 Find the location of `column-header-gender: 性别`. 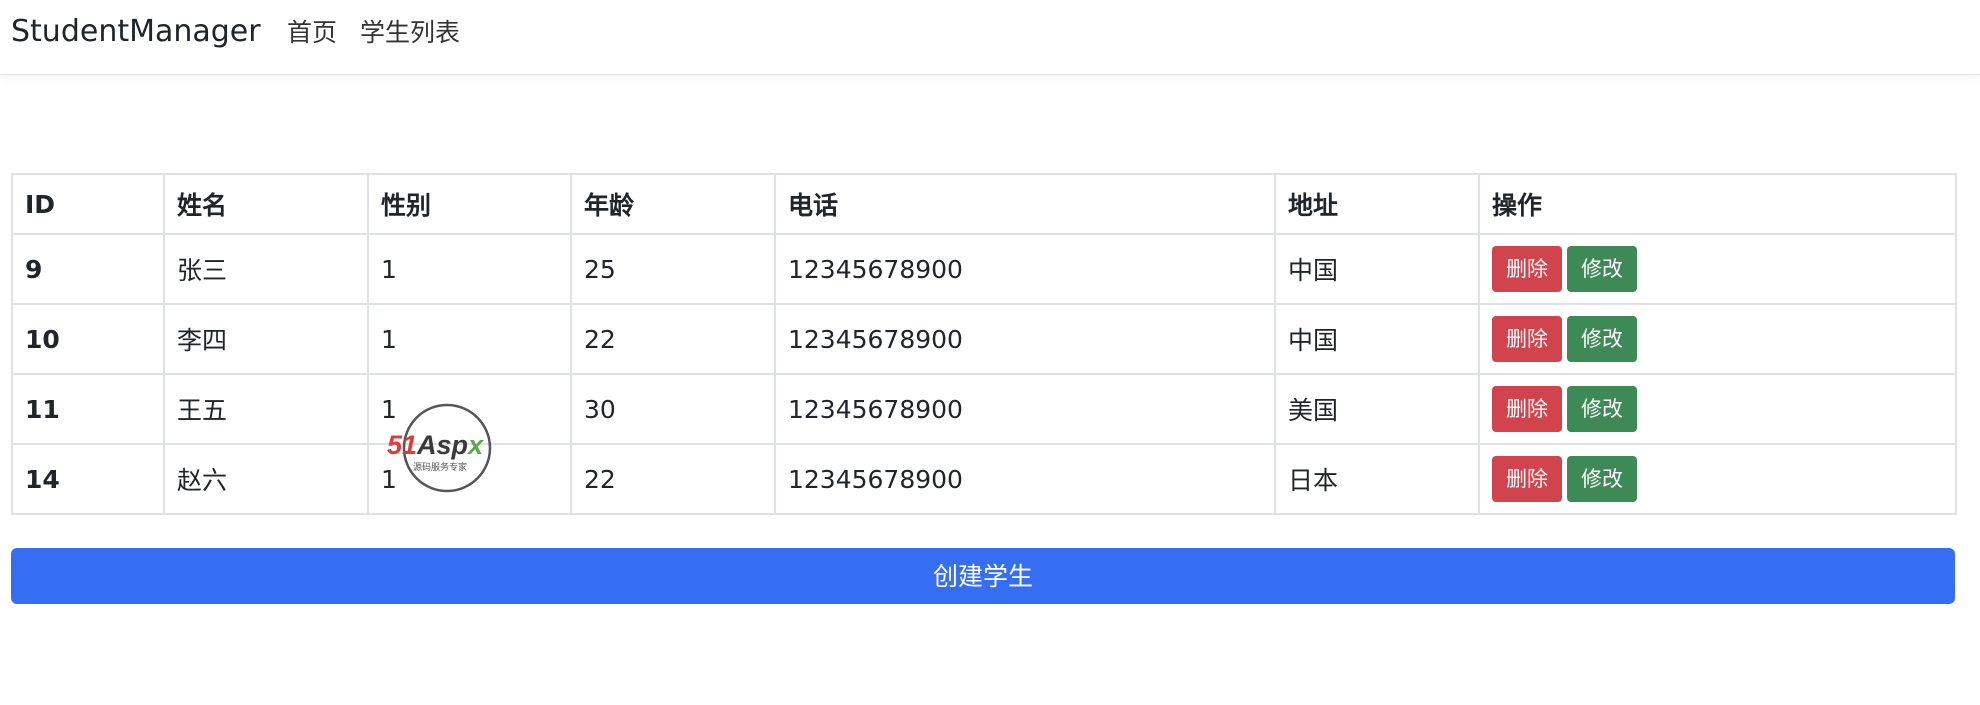

column-header-gender: 性别 is located at coordinates (469, 204).